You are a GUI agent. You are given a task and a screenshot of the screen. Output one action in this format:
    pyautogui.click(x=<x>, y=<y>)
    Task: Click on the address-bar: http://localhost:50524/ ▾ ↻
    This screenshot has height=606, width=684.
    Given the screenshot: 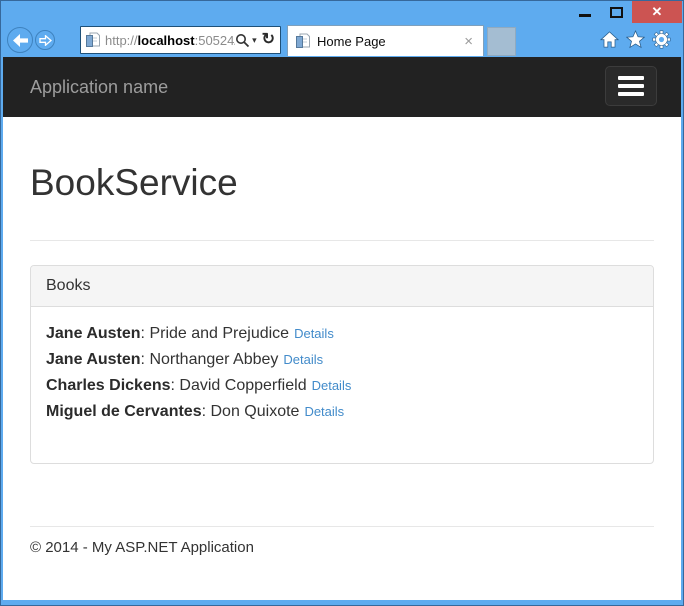 What is the action you would take?
    pyautogui.click(x=180, y=40)
    